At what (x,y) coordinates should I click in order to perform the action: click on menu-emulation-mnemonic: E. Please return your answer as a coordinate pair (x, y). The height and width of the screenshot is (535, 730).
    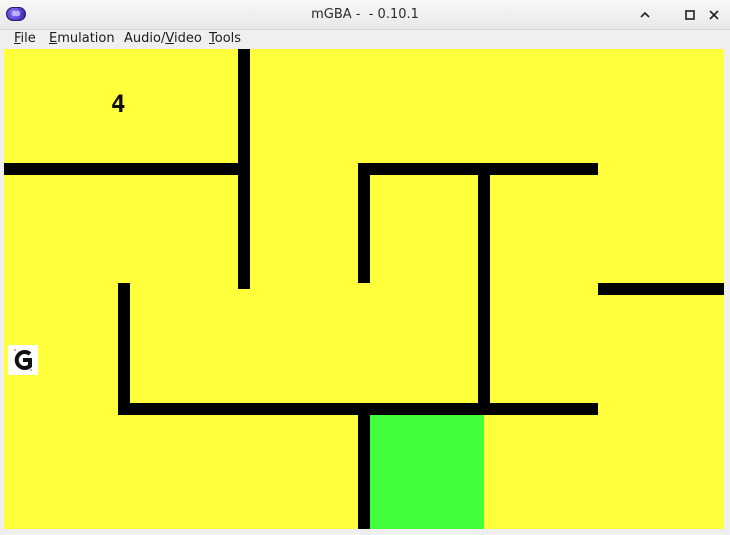
    Looking at the image, I should click on (53, 38).